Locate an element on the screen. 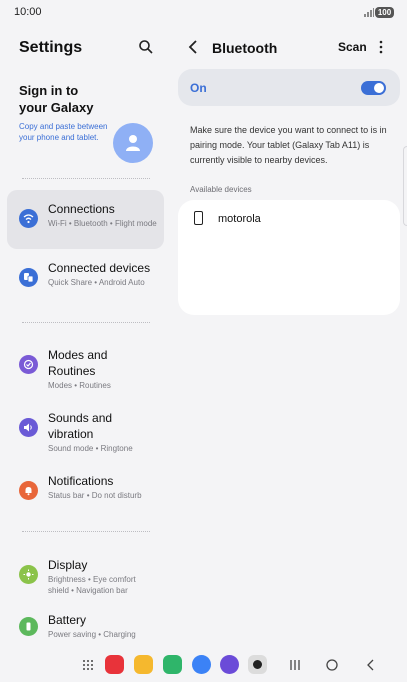  status-time: 10:00 is located at coordinates (28, 12).